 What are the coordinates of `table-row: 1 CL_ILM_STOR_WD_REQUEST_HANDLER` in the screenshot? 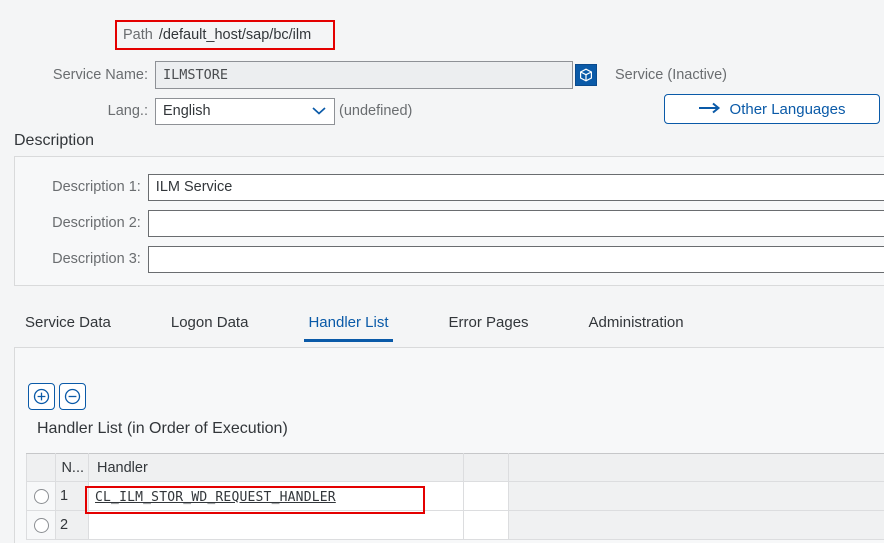 It's located at (455, 496).